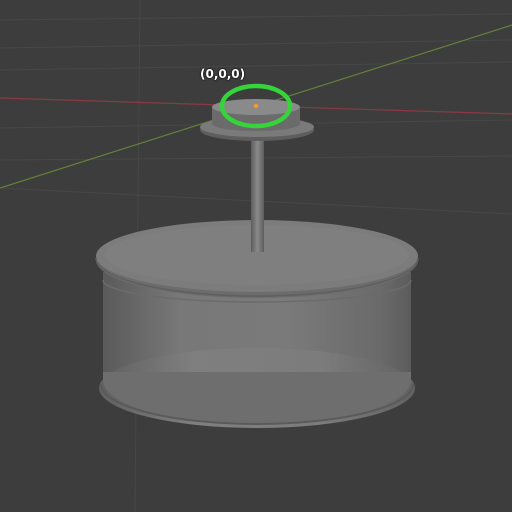  Describe the element at coordinates (257, 193) in the screenshot. I see `pole` at that location.